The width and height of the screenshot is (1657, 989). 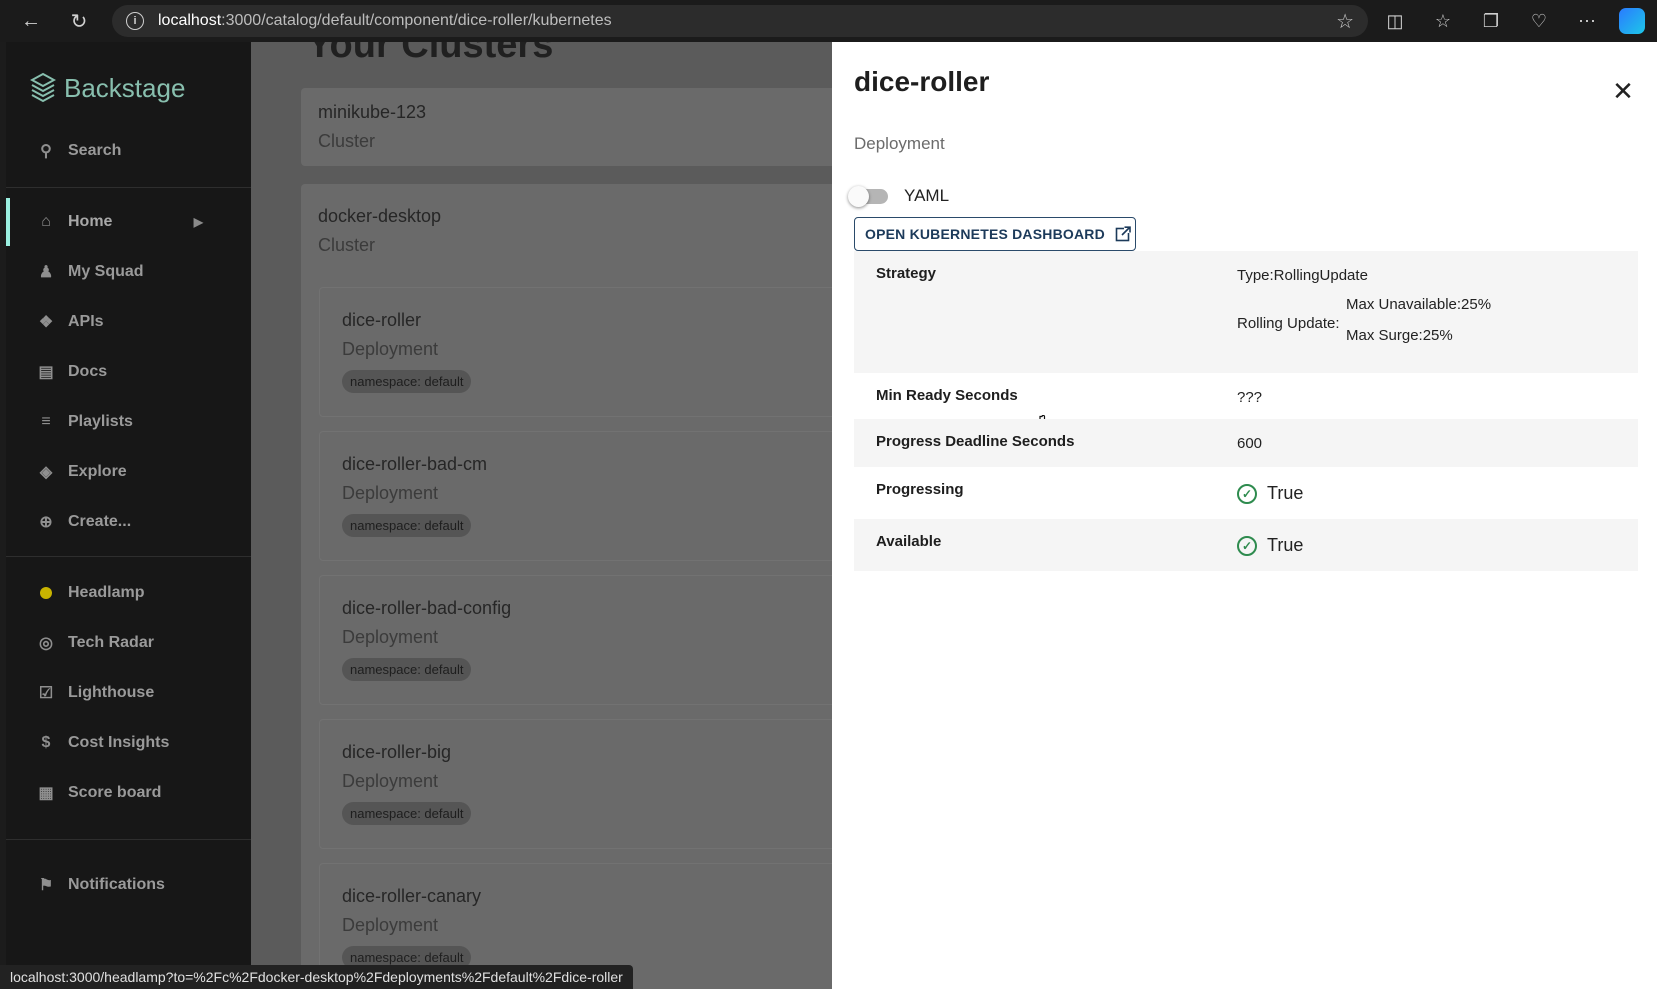 What do you see at coordinates (106, 271) in the screenshot?
I see `sidebar-item-label: My Squad` at bounding box center [106, 271].